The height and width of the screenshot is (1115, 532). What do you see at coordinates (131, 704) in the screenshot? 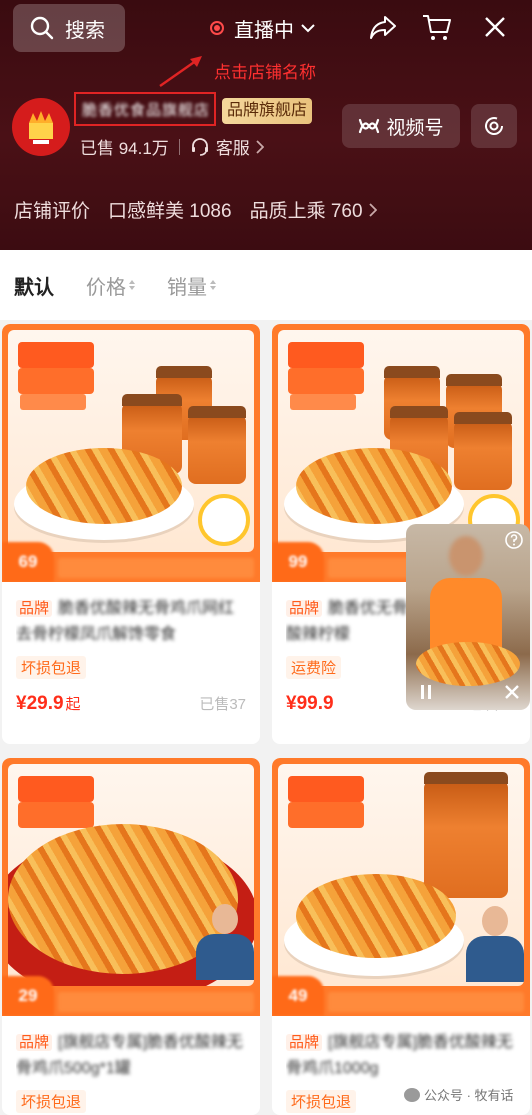
I see `price-row: ¥29.9 起 已售37` at bounding box center [131, 704].